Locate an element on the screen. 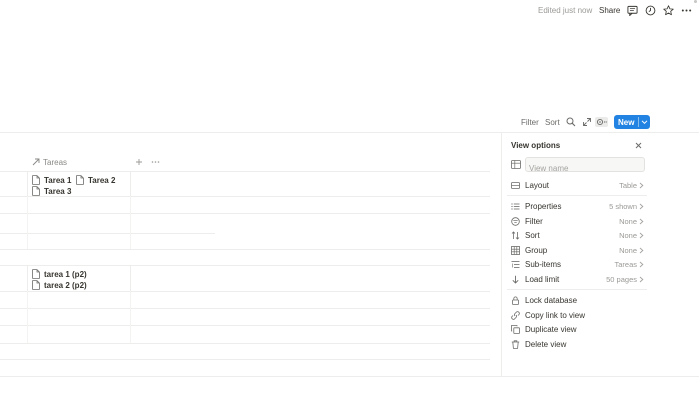  option-label: Sort is located at coordinates (532, 235).